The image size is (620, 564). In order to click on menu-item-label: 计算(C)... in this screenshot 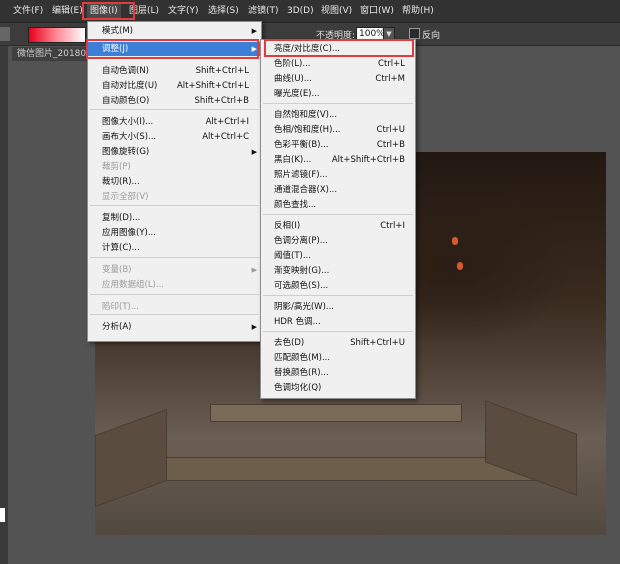, I will do `click(121, 248)`.